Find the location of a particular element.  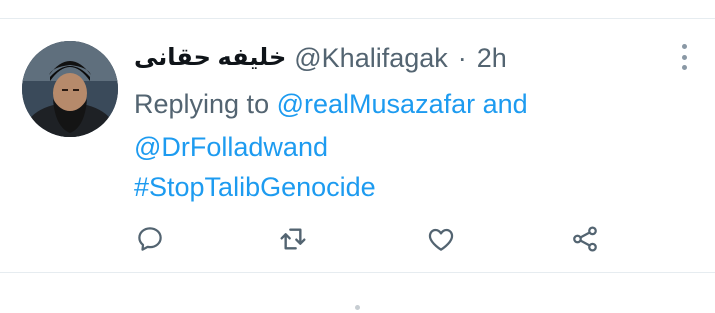

like-button is located at coordinates (441, 239).